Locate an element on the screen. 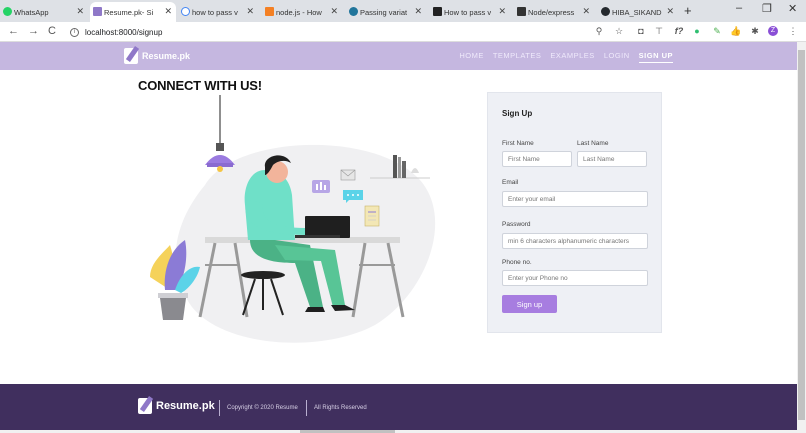 Image resolution: width=806 pixels, height=433 pixels. search-icon: ⚲ is located at coordinates (599, 31).